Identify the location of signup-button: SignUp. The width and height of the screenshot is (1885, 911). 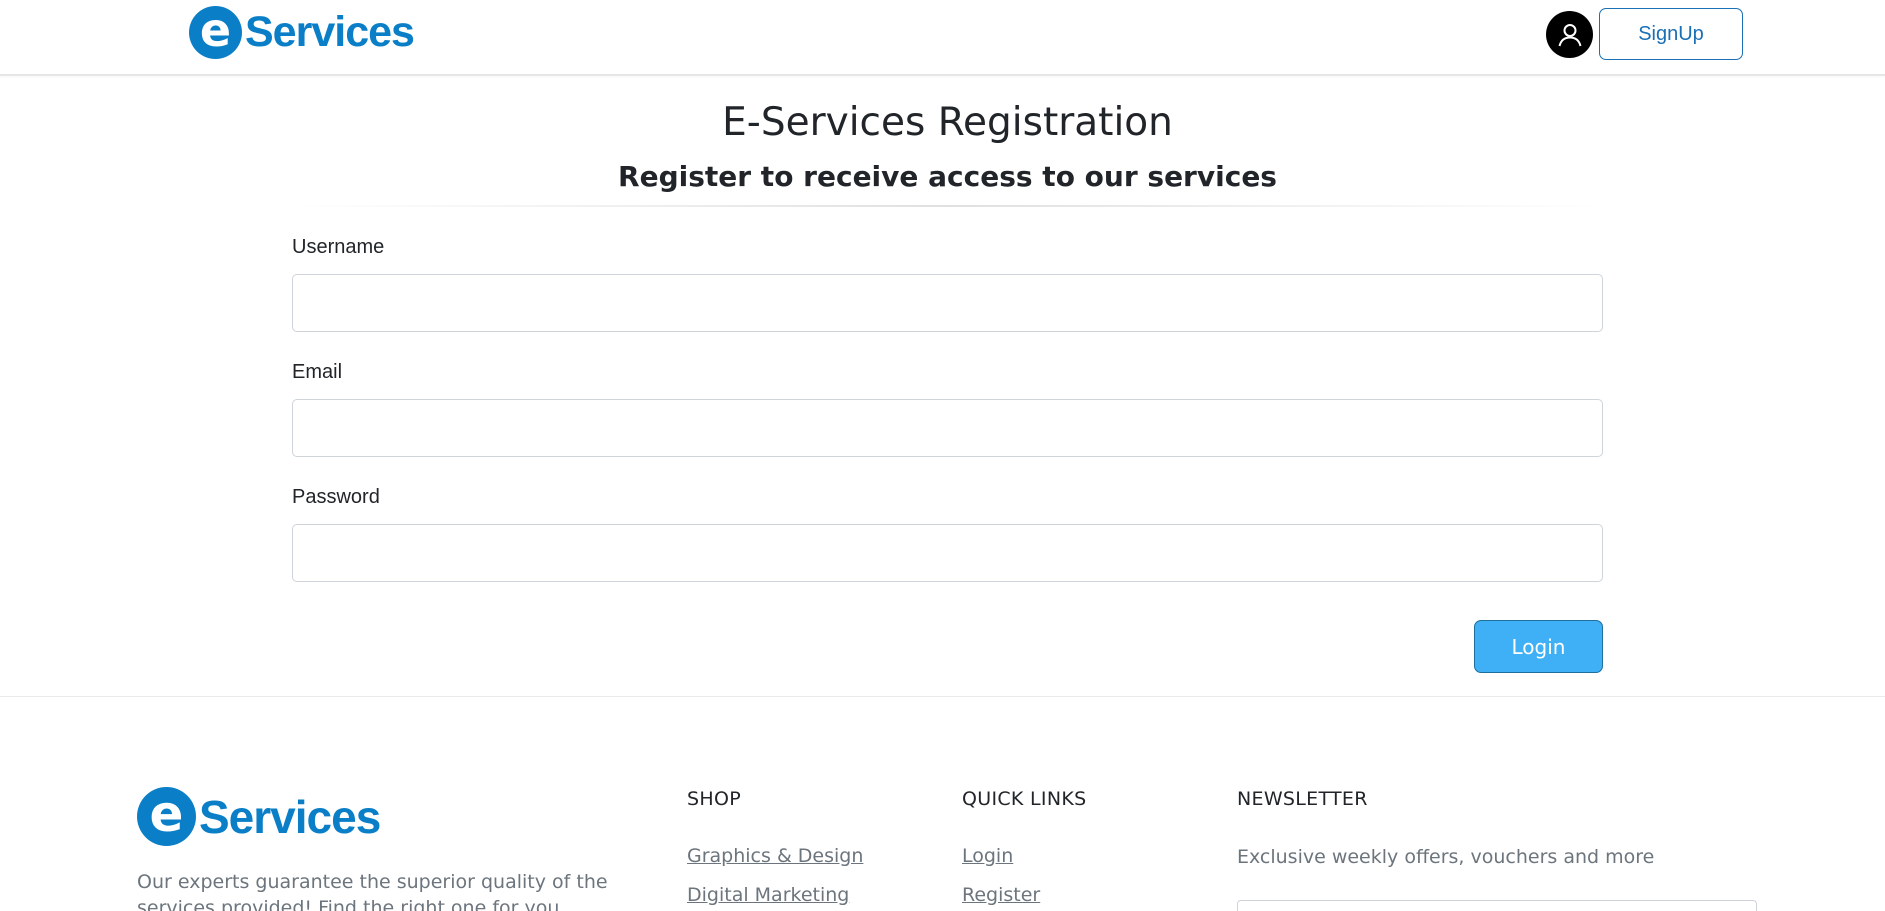
(1671, 34).